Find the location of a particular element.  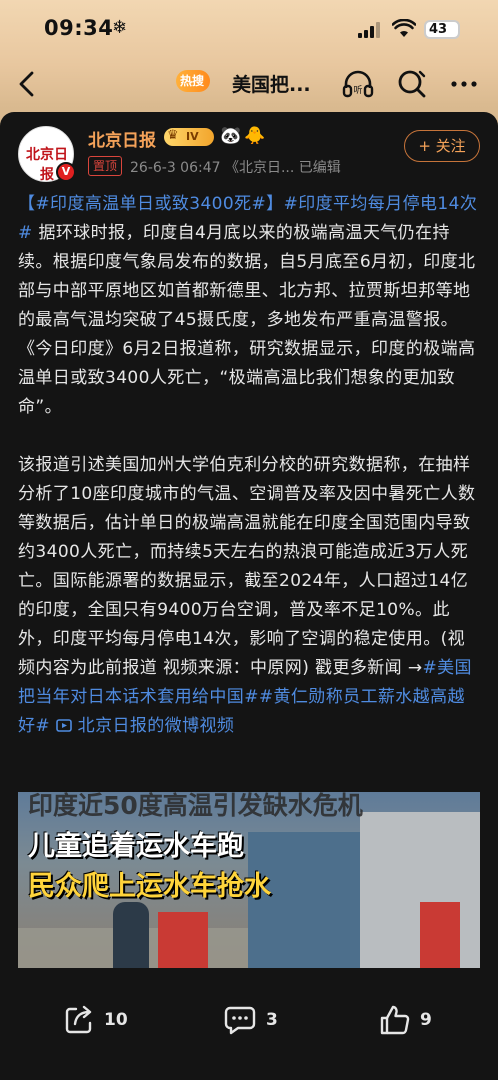

svg-text: 听 is located at coordinates (357, 90).